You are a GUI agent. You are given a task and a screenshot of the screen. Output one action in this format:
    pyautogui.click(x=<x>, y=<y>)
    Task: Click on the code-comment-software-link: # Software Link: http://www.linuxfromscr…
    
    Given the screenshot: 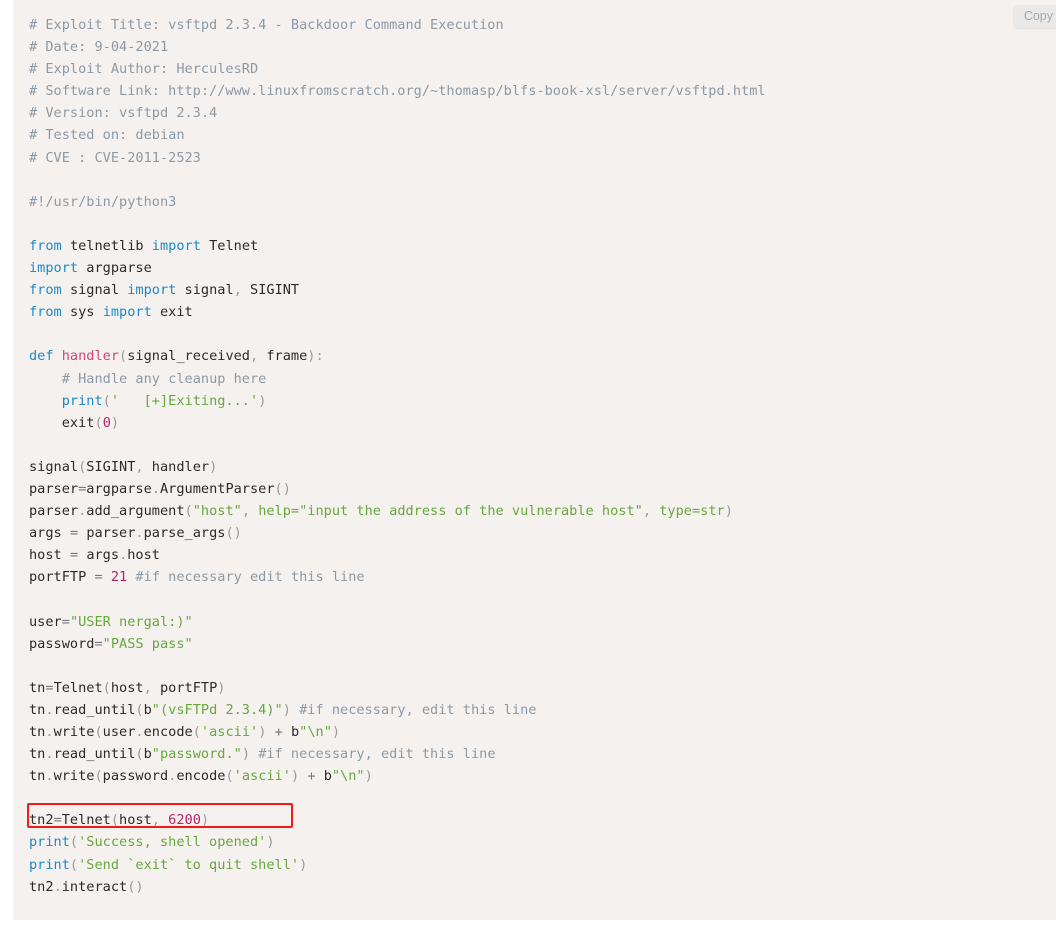 What is the action you would take?
    pyautogui.click(x=397, y=91)
    